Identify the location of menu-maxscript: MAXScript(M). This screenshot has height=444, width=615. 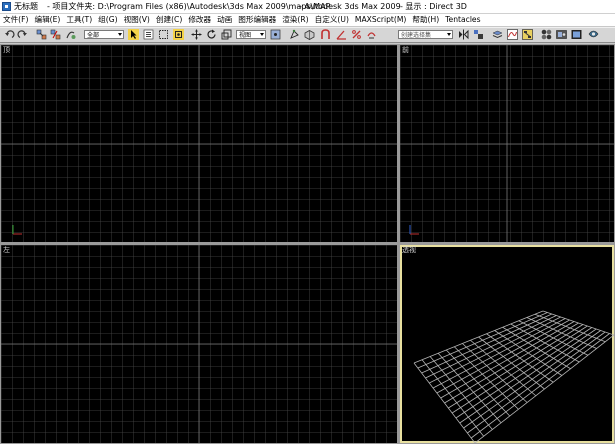
(380, 20).